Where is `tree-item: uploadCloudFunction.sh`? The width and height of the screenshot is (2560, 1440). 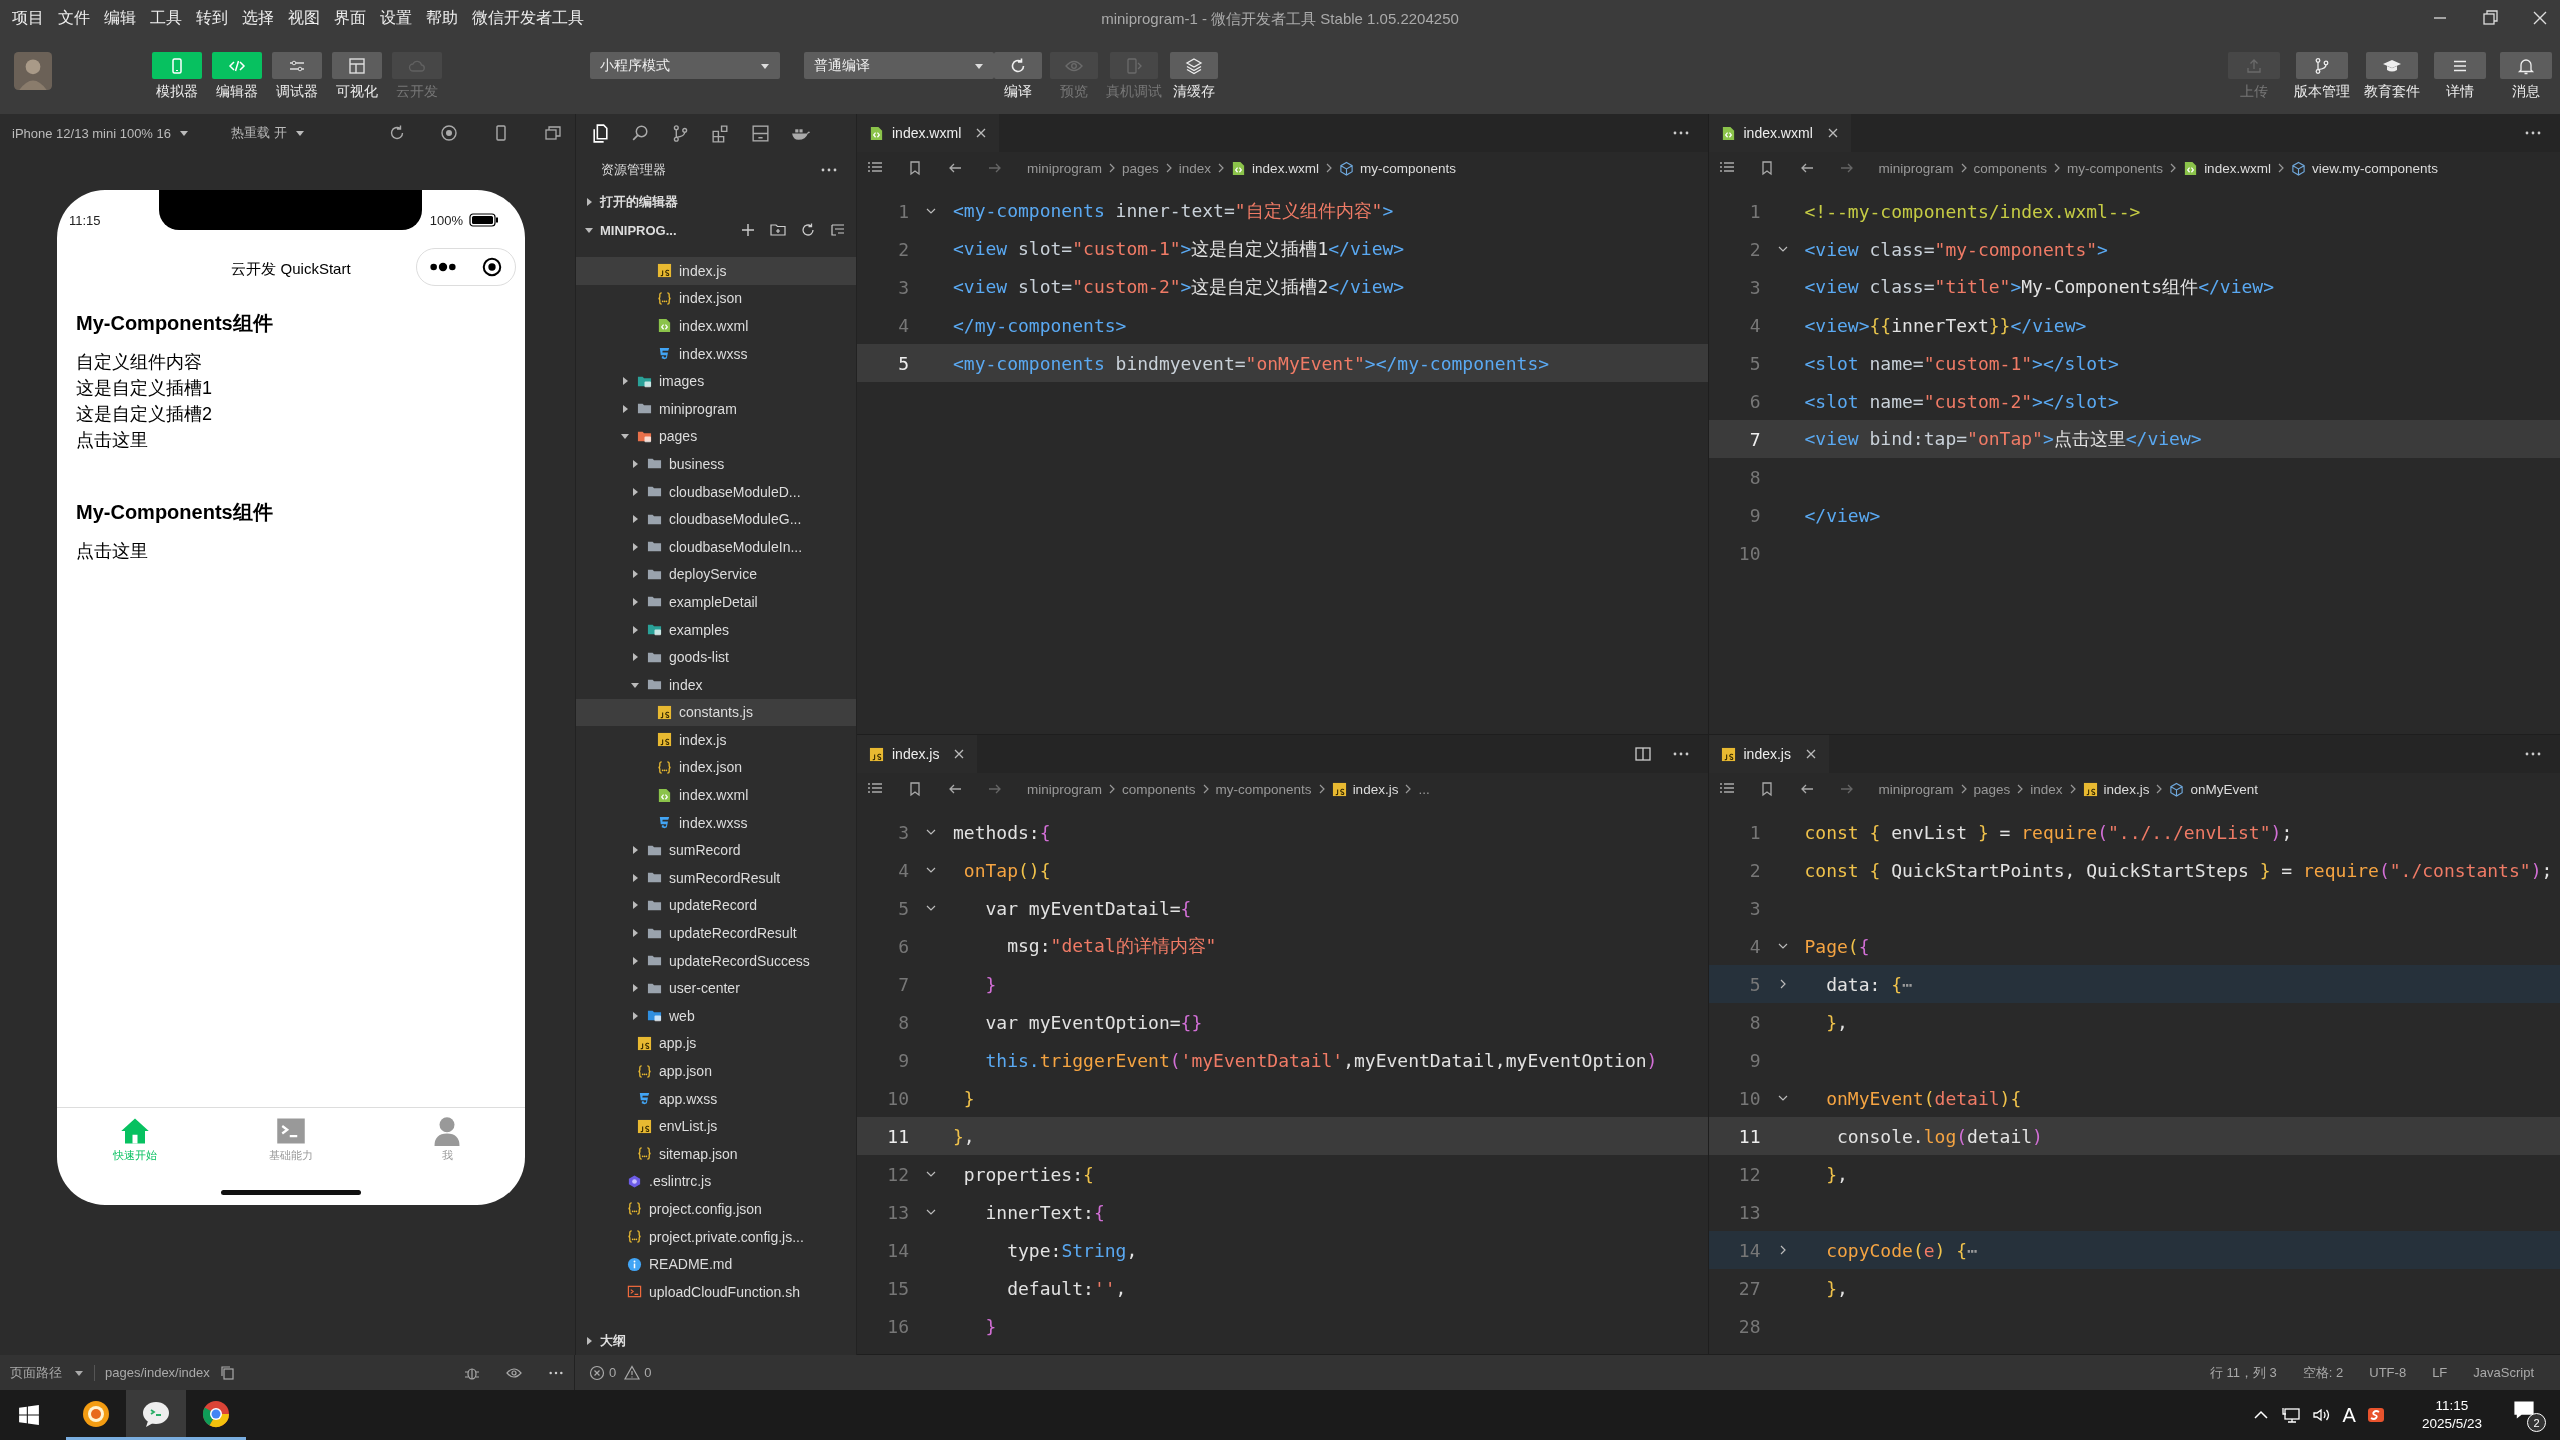 tree-item: uploadCloudFunction.sh is located at coordinates (716, 1291).